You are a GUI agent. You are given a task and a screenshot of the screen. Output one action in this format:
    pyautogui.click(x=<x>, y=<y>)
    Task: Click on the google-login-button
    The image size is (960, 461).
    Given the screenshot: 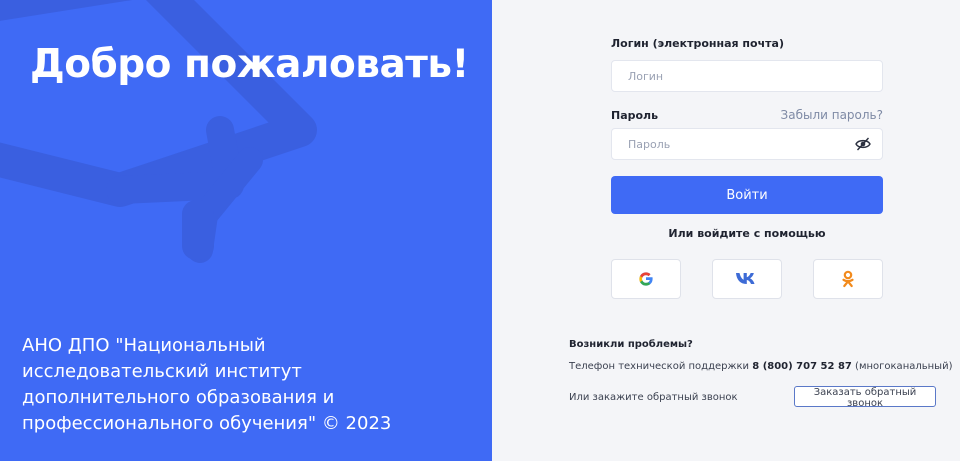 What is the action you would take?
    pyautogui.click(x=646, y=279)
    